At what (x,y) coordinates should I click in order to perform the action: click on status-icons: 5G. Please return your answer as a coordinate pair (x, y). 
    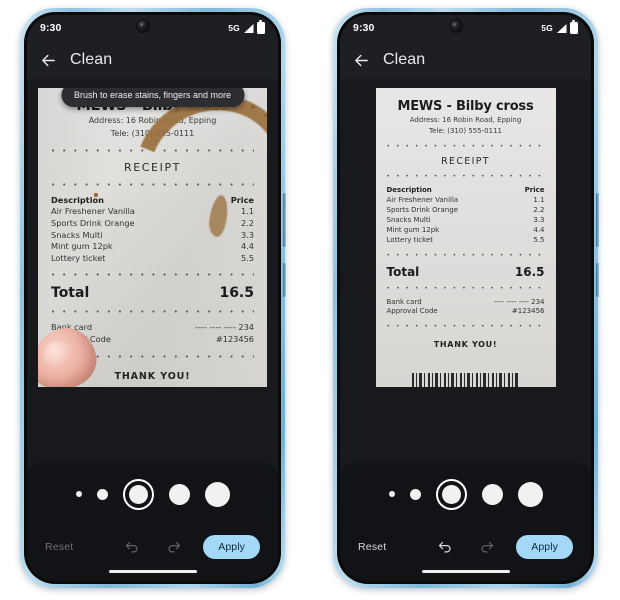
    Looking at the image, I should click on (246, 27).